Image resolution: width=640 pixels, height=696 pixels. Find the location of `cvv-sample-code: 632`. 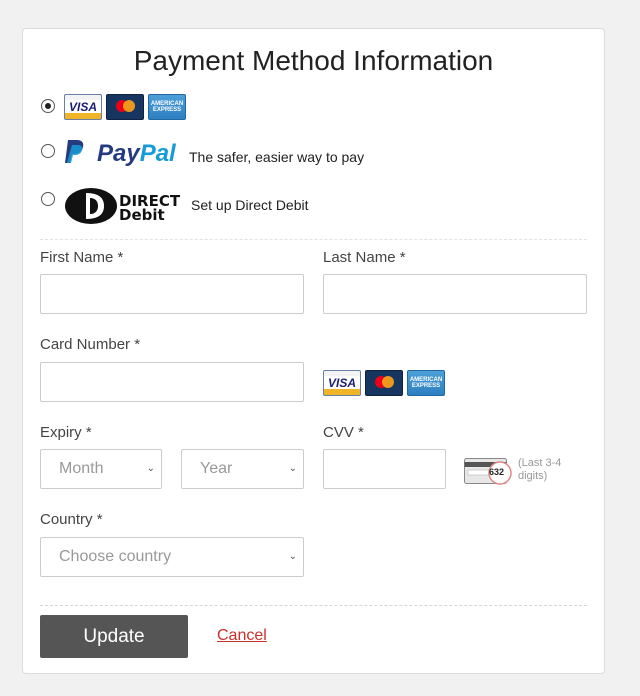

cvv-sample-code: 632 is located at coordinates (497, 472).